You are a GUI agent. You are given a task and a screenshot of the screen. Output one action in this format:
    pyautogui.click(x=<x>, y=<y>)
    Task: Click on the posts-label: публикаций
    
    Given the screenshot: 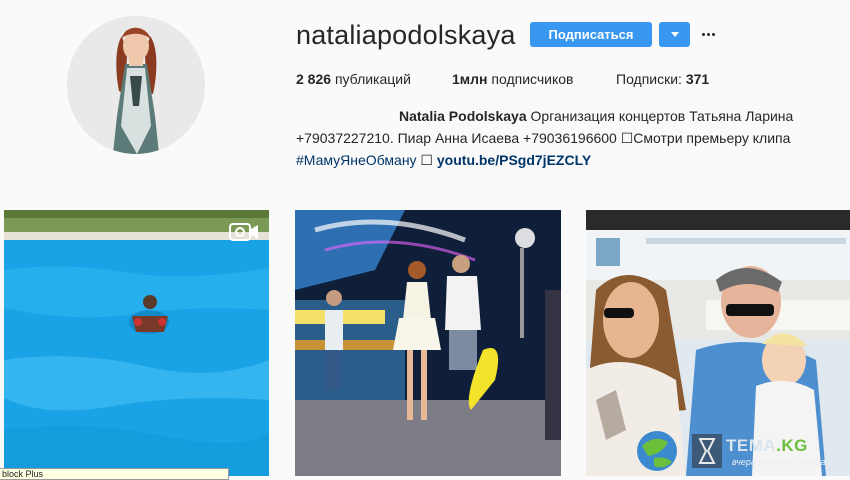 What is the action you would take?
    pyautogui.click(x=372, y=79)
    